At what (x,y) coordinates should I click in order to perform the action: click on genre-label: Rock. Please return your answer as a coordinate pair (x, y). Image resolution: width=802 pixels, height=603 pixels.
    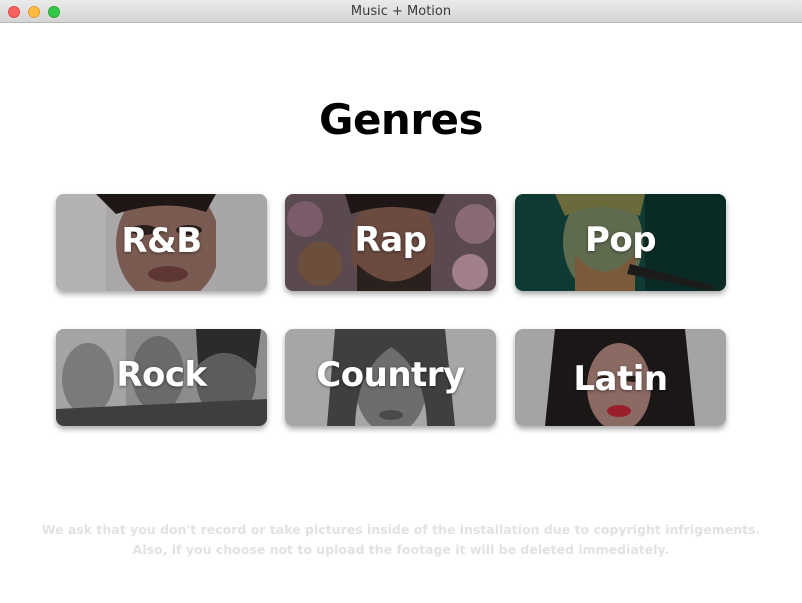
    Looking at the image, I should click on (161, 375).